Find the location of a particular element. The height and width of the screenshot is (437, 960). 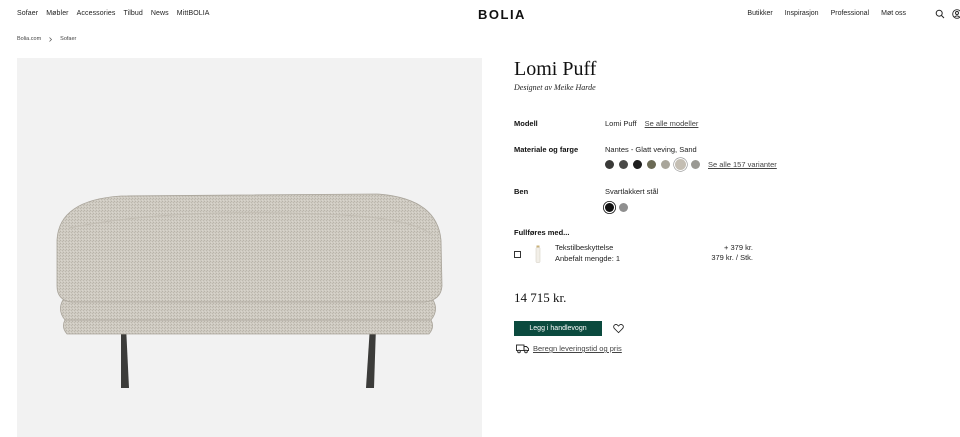

legs-label: Ben is located at coordinates (521, 191).